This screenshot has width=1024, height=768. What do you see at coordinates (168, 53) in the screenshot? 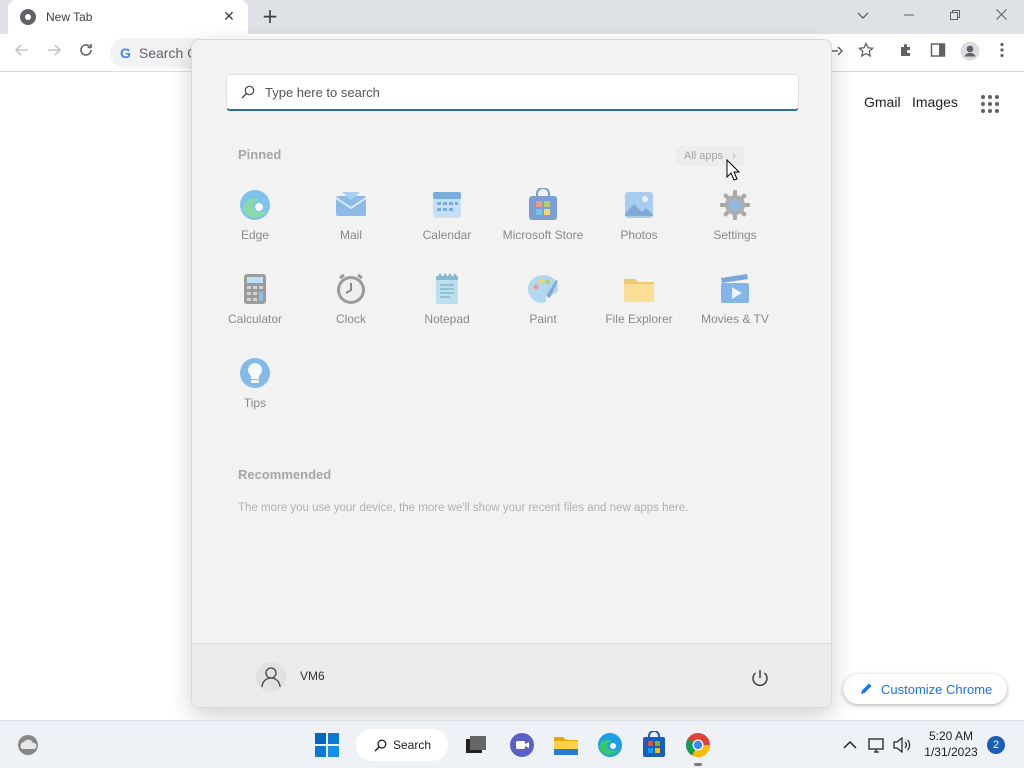
I see `omnibox-text: Search G` at bounding box center [168, 53].